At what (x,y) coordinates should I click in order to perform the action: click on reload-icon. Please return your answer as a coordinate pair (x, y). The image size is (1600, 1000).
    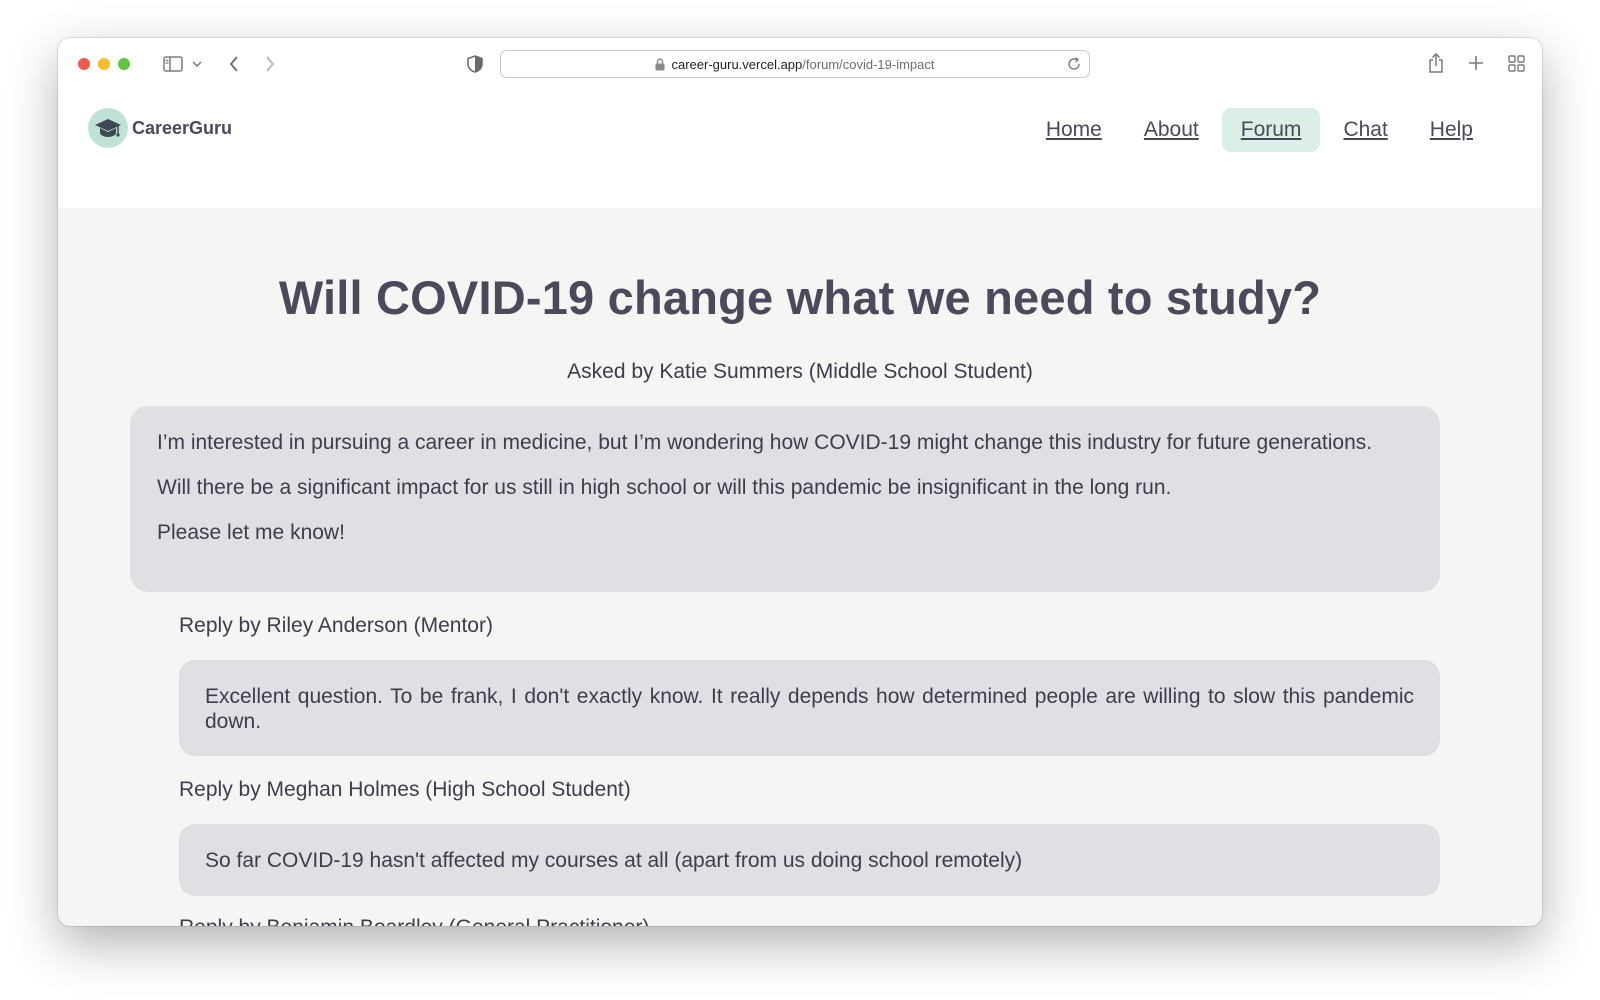
    Looking at the image, I should click on (1074, 64).